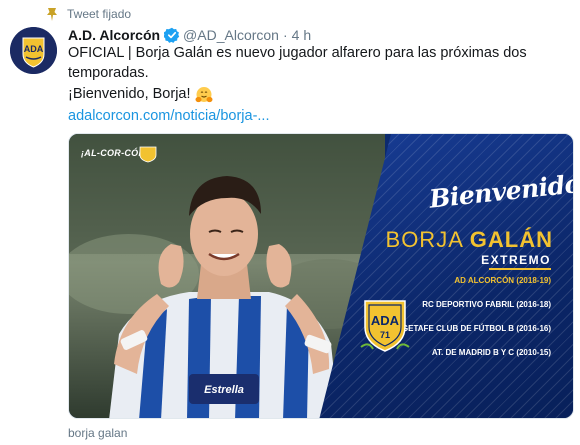 The height and width of the screenshot is (445, 580). Describe the element at coordinates (224, 390) in the screenshot. I see `svg-text: Estrella` at that location.